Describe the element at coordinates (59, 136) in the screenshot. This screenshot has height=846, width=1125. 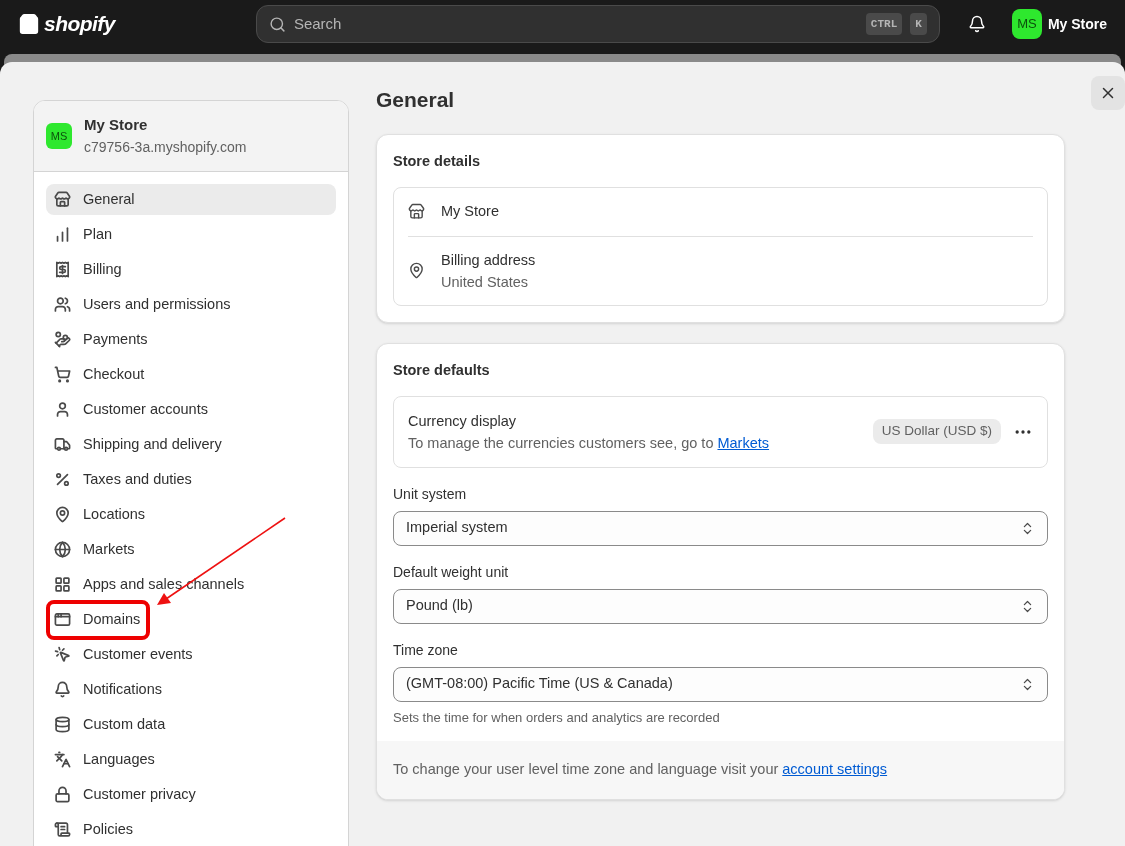
I see `store-avatar: MS` at that location.